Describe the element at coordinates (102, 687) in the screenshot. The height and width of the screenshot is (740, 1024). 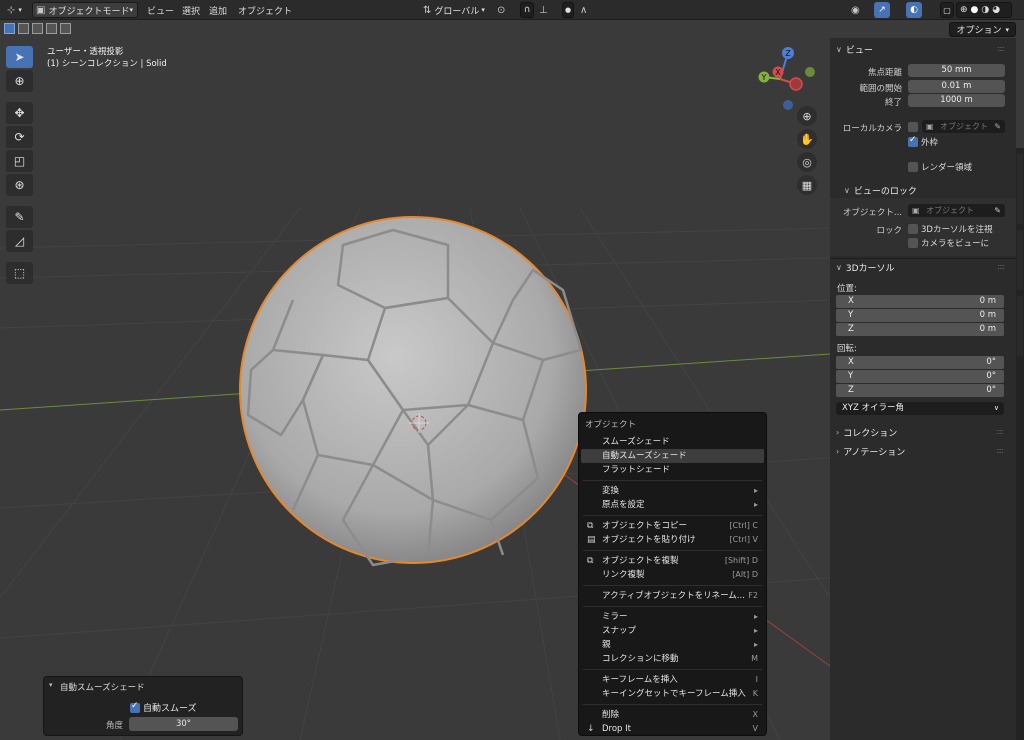
I see `operator-title: 自動スムーズシェード` at that location.